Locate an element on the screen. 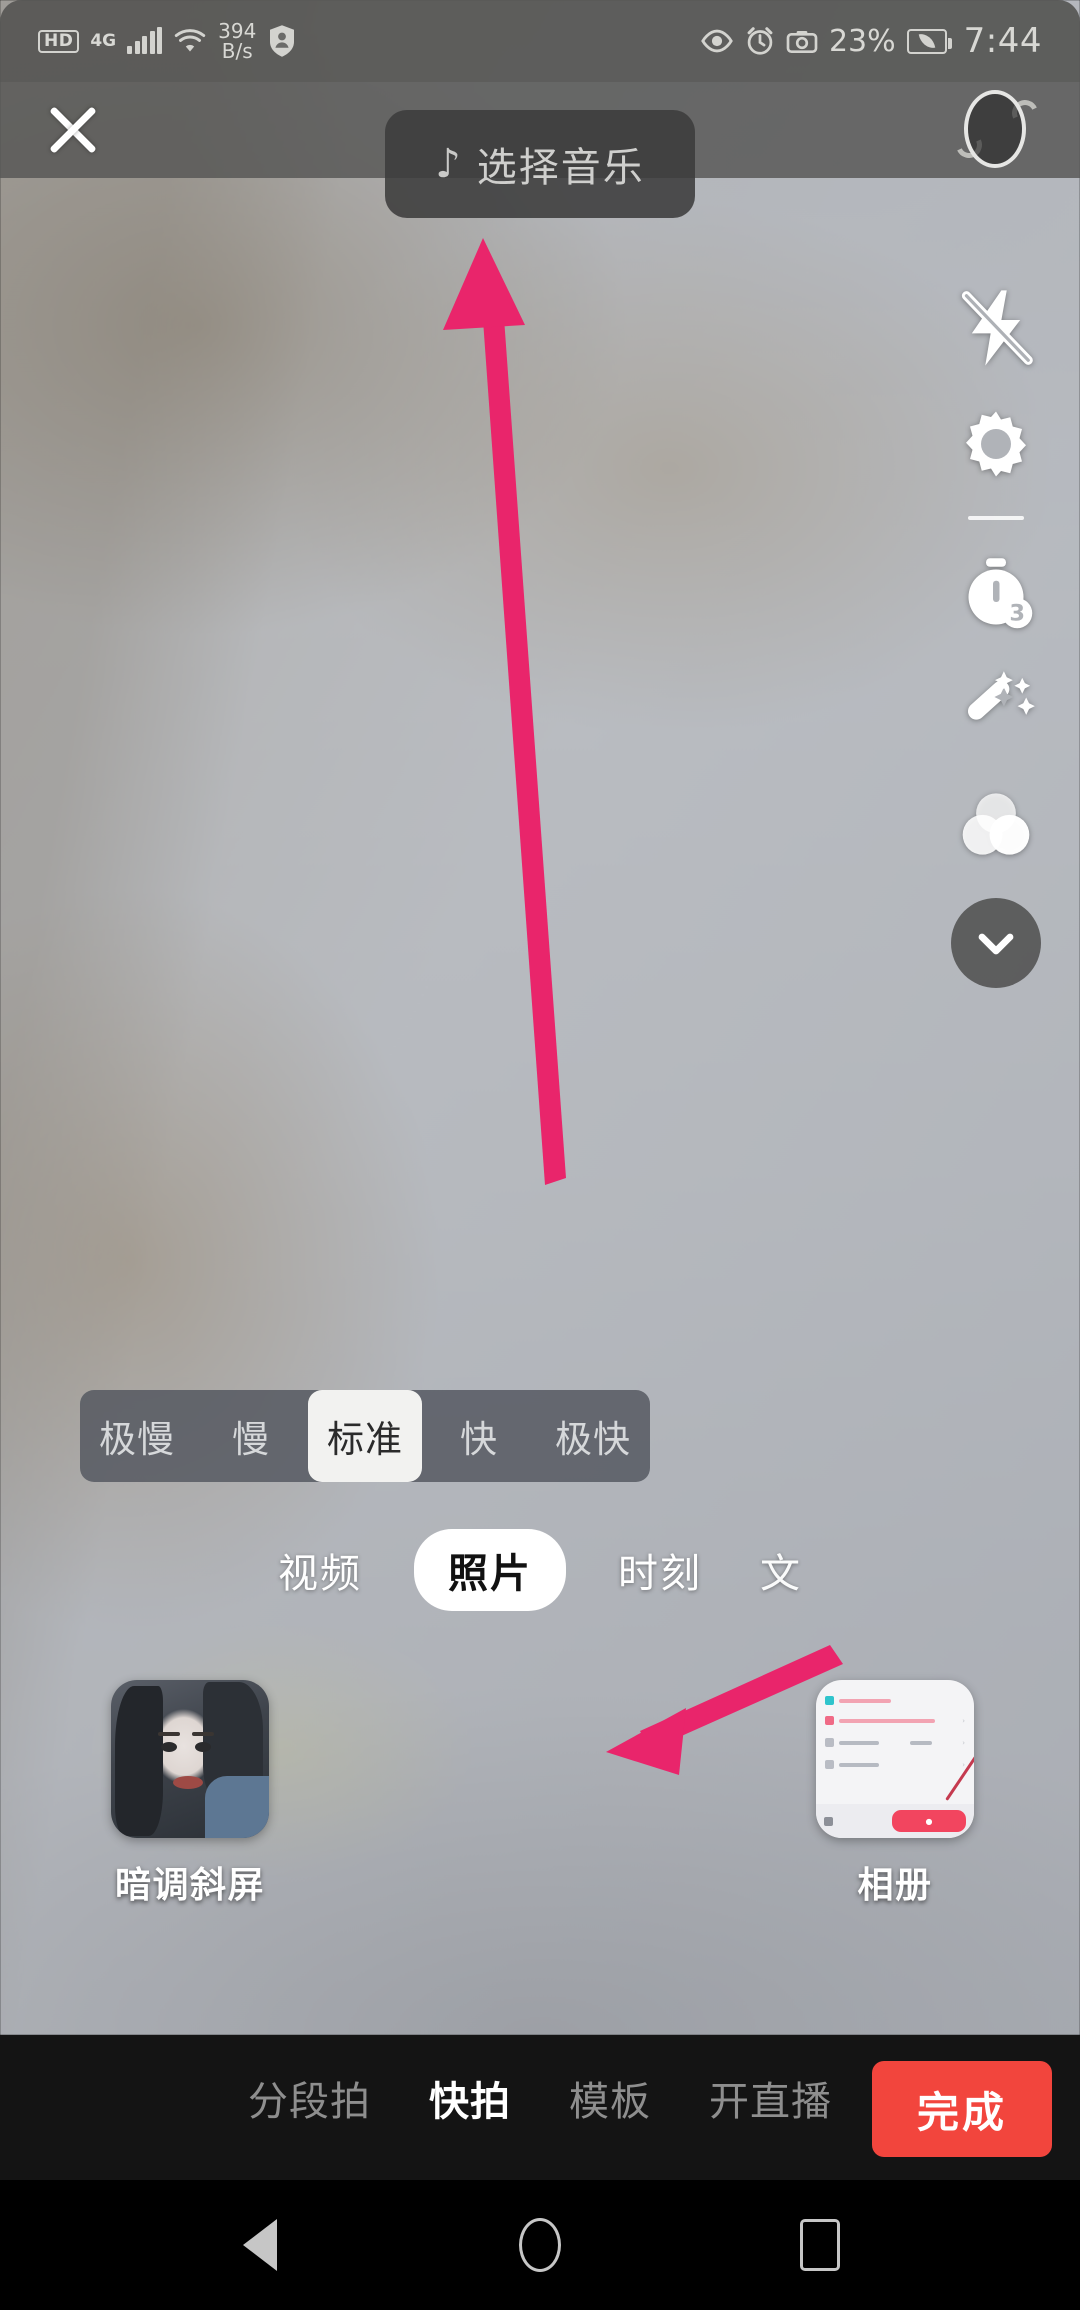  bottom-tab-bar: 分段拍 快拍 模板 开直播 完成 is located at coordinates (540, 2107).